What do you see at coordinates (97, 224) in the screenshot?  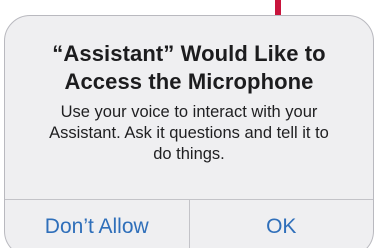 I see `dont-allow-button: Don’t Allow` at bounding box center [97, 224].